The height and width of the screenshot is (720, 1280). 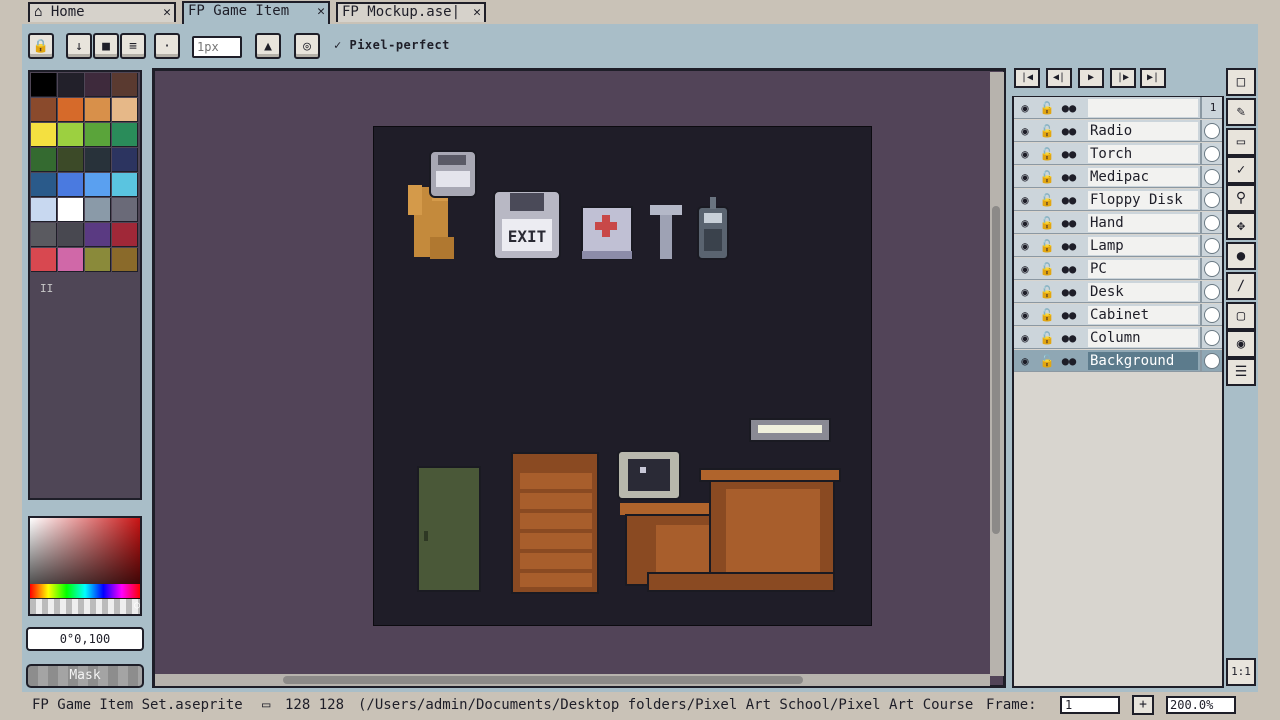 I want to click on layer-row: ◉ 🔓 ●● Lamp, so click(x=1118, y=246).